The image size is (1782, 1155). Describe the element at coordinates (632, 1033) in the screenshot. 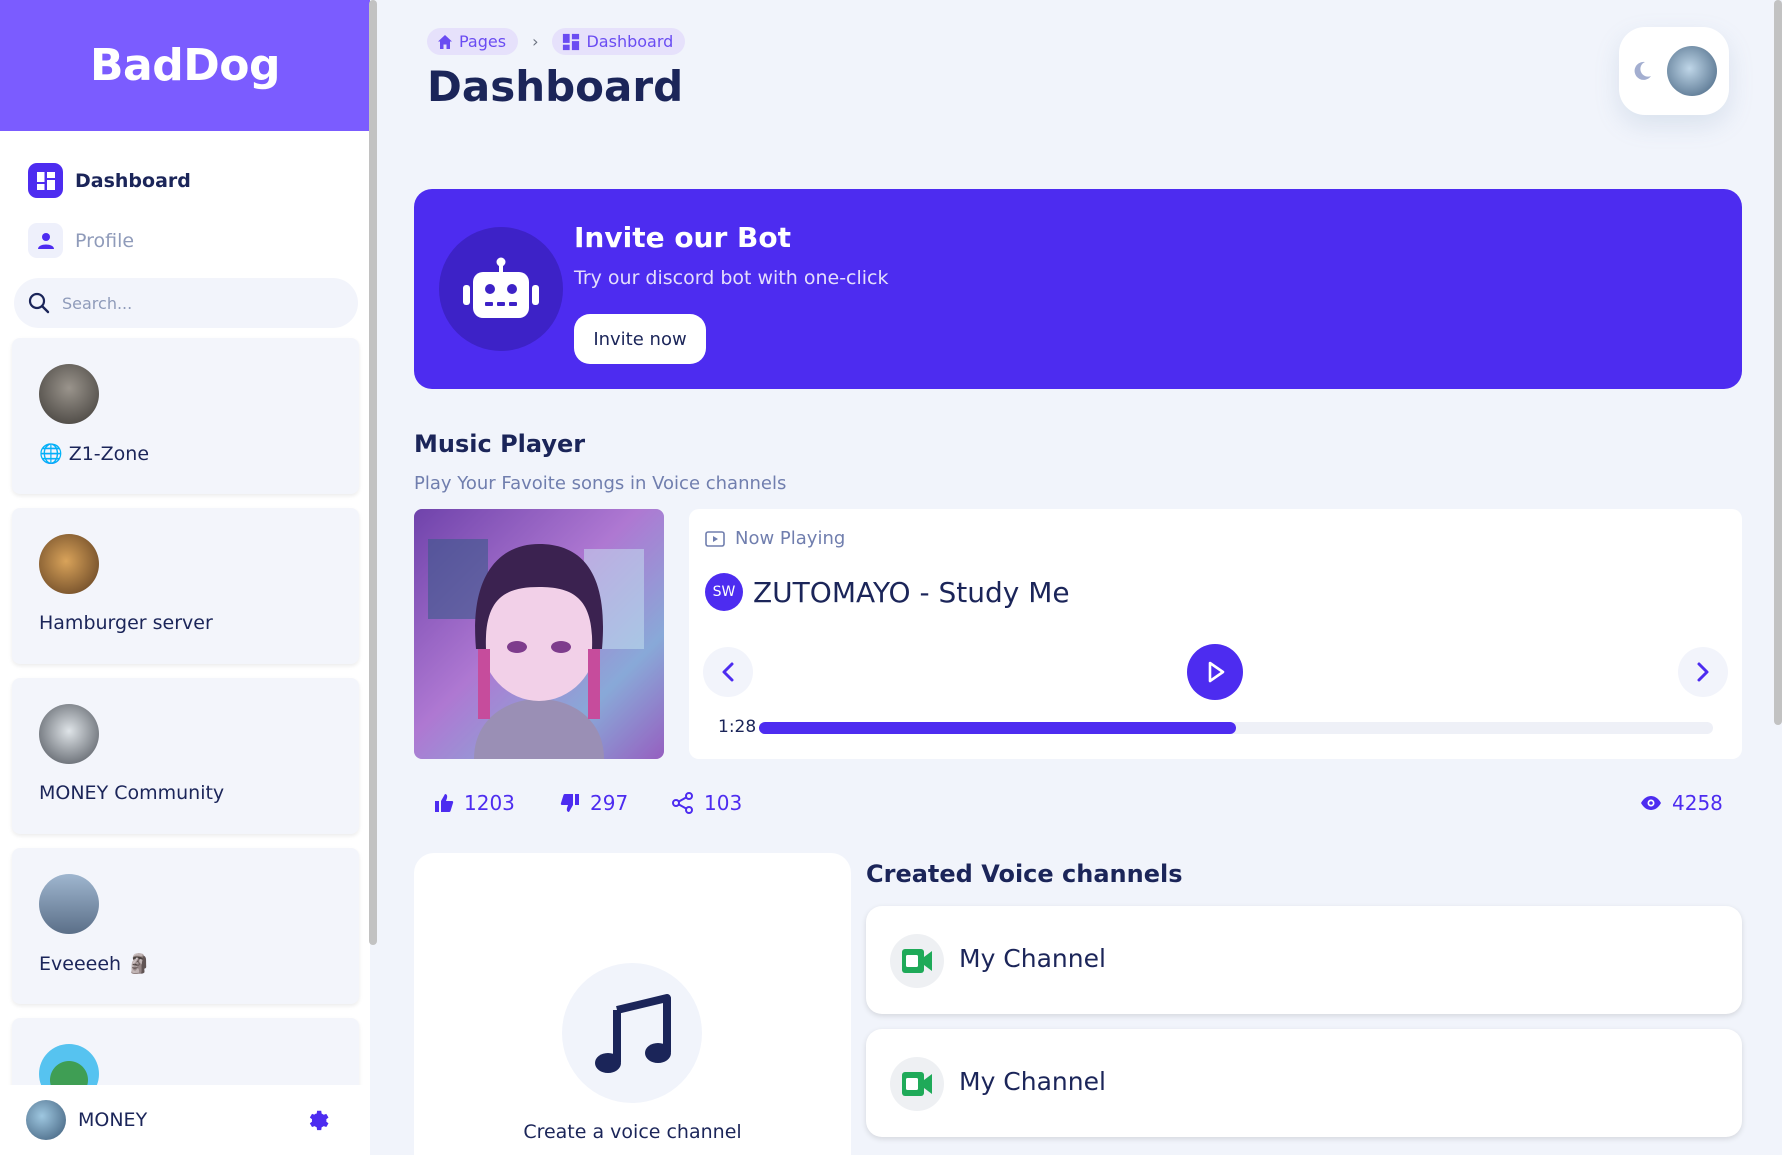

I see `music-note-icon` at that location.